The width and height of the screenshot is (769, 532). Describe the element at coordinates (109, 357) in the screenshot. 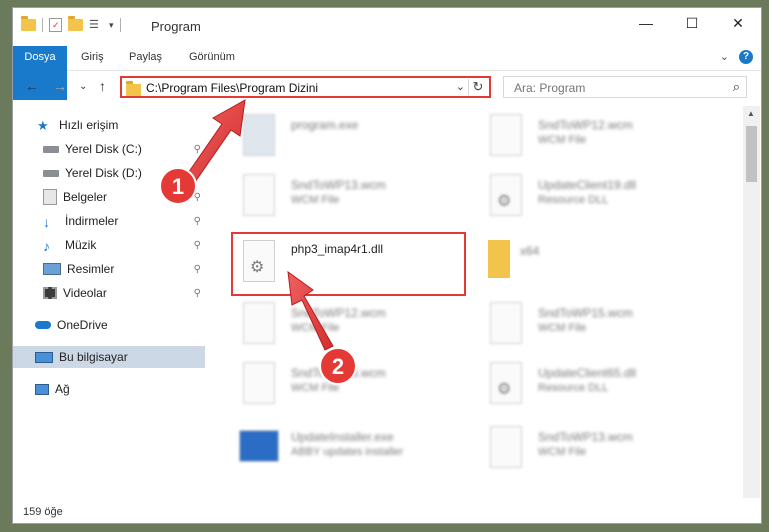

I see `sidebar-item-this-pc: Bu bilgisayar` at that location.